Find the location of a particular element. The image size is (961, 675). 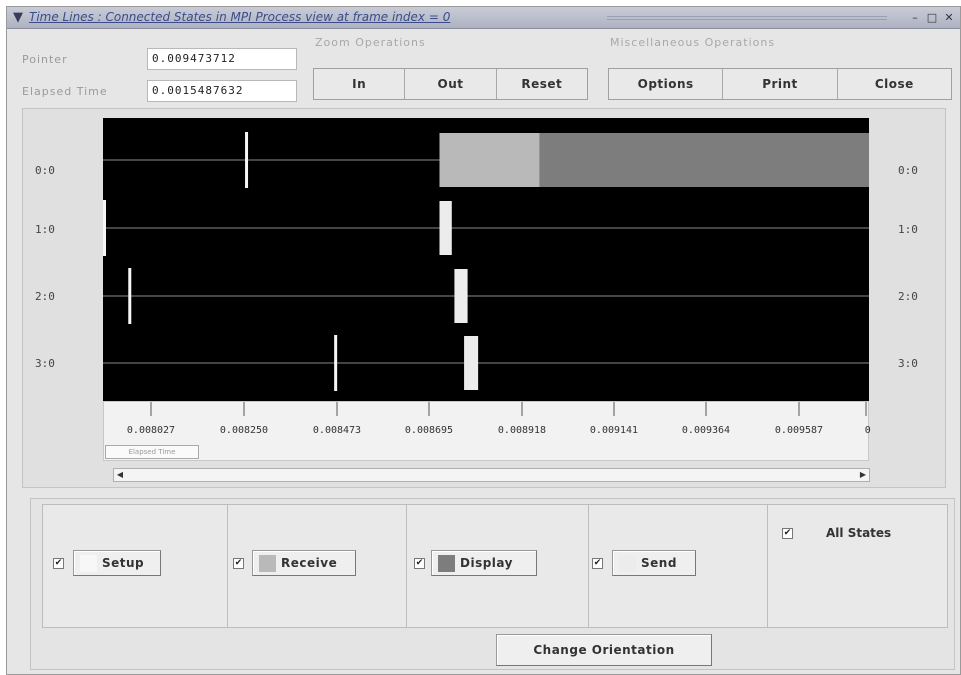

row-label-left: 2:0 is located at coordinates (45, 296).